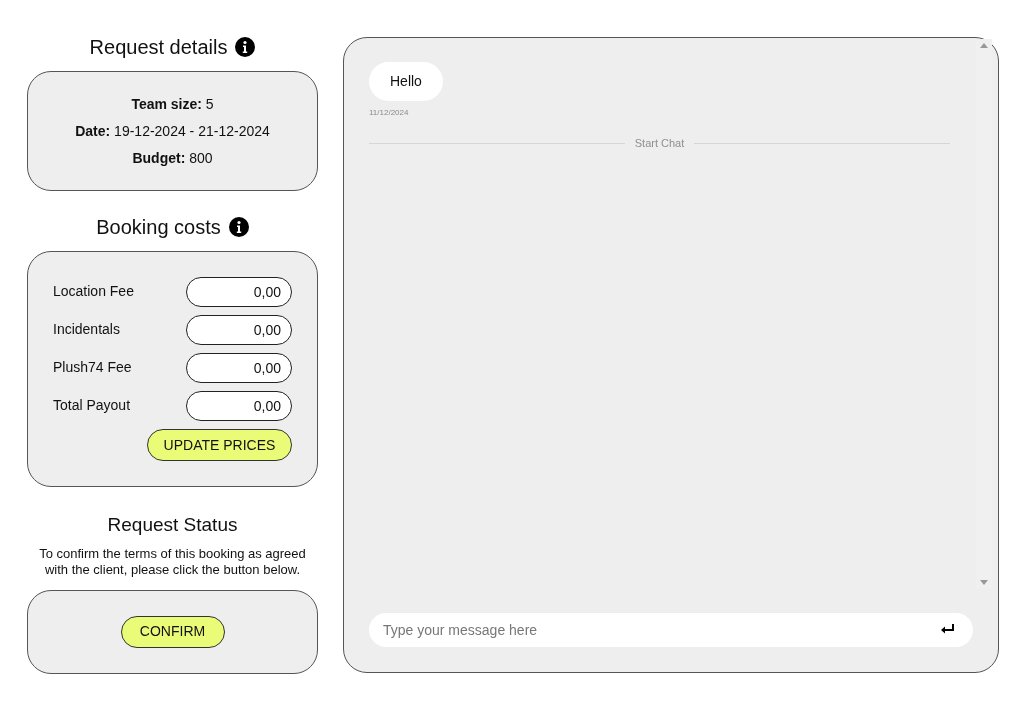 The width and height of the screenshot is (1024, 710). What do you see at coordinates (406, 81) in the screenshot?
I see `message-bubble: Hello` at bounding box center [406, 81].